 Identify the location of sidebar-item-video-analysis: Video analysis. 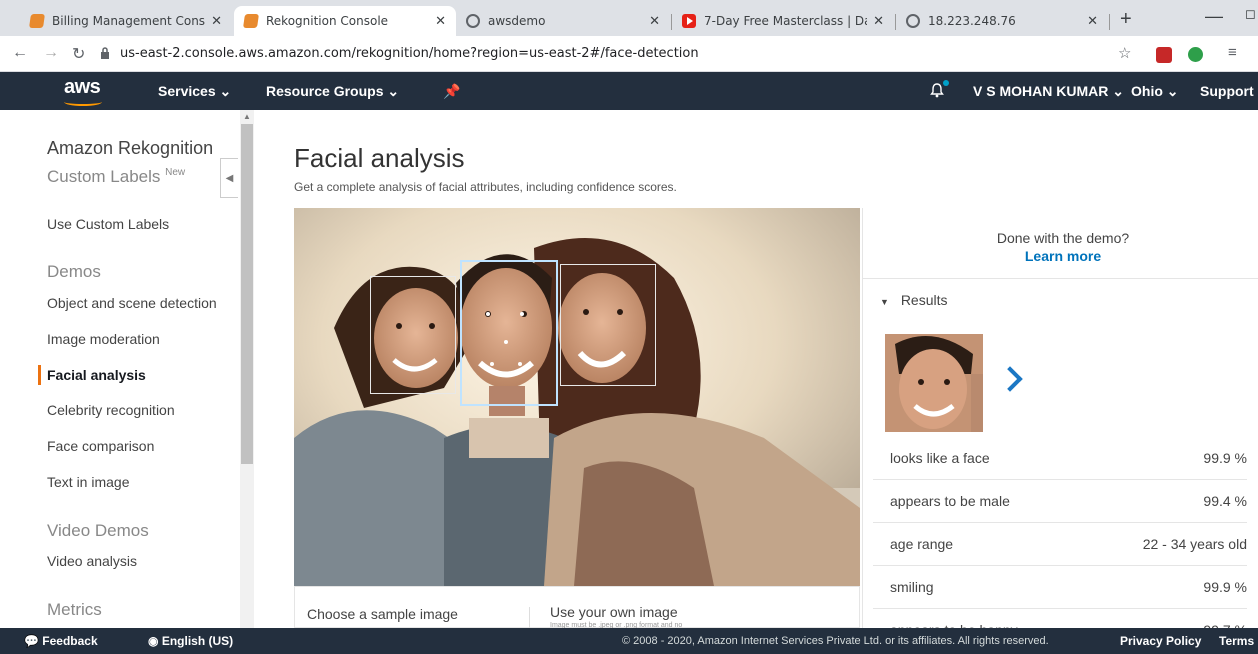
(92, 561).